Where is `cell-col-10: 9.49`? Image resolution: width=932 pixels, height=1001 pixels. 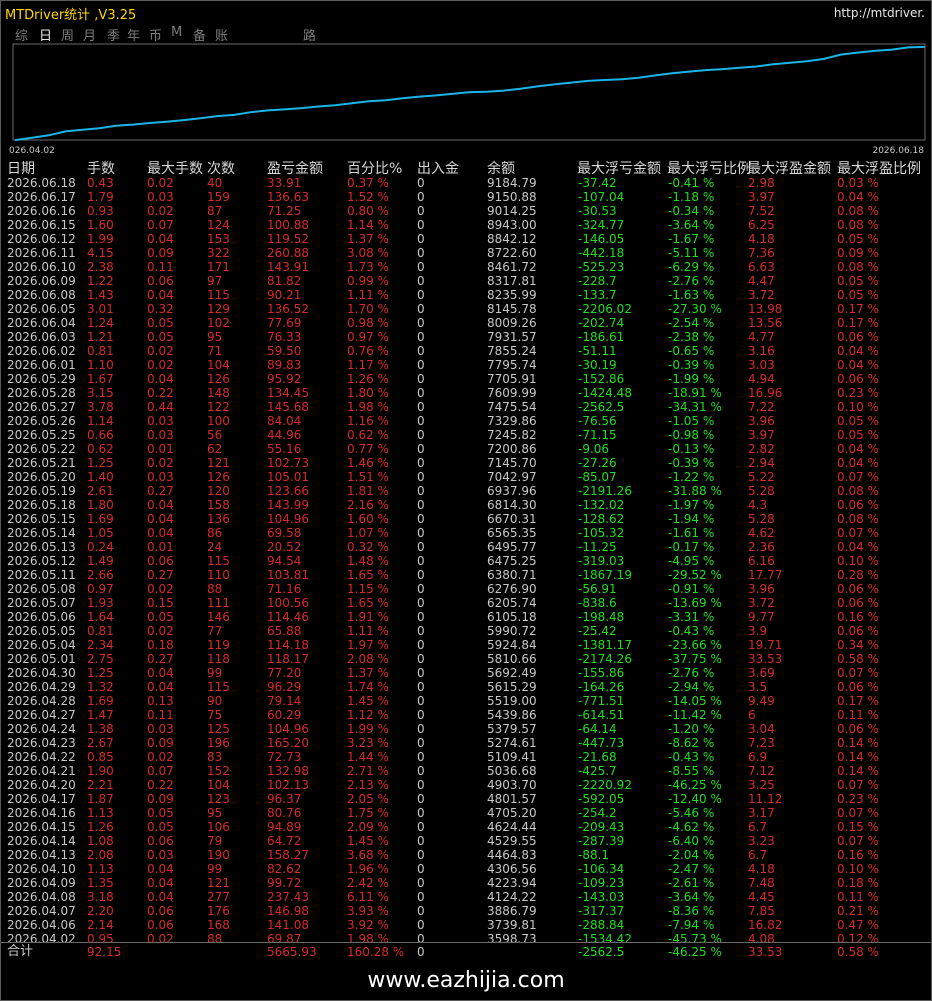 cell-col-10: 9.49 is located at coordinates (761, 701).